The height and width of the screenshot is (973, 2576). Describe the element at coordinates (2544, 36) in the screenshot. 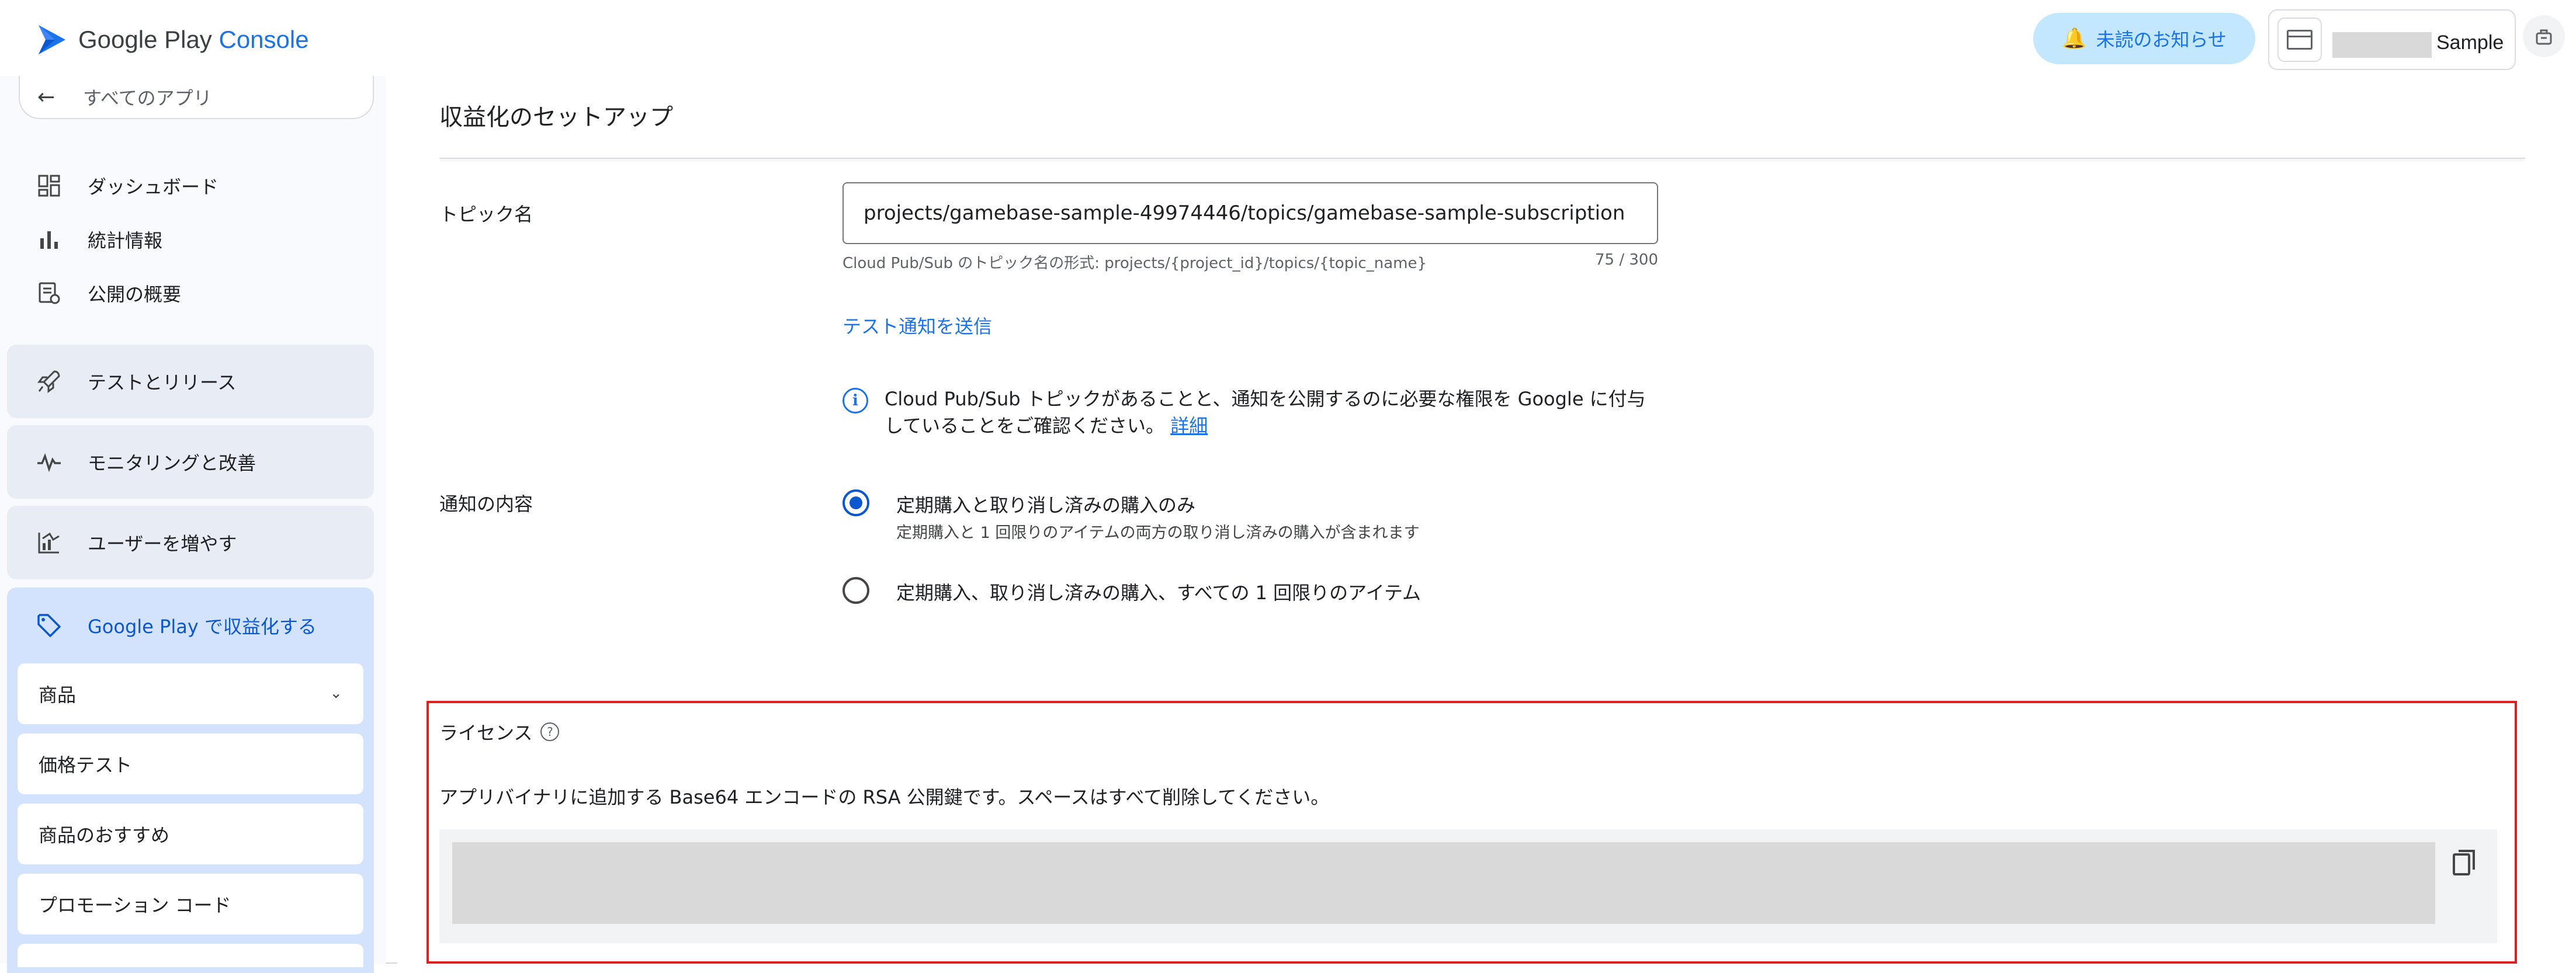

I see `app-switcher-icon` at that location.